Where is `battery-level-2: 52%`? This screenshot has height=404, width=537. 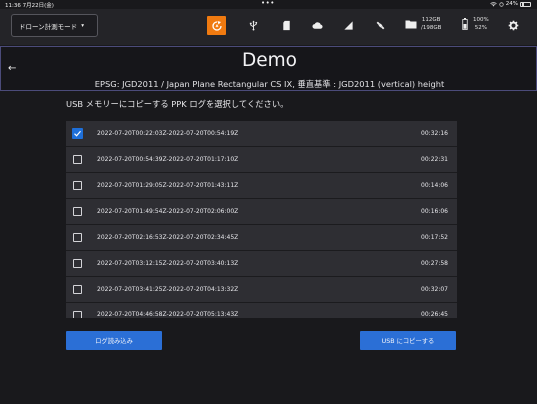 battery-level-2: 52% is located at coordinates (480, 28).